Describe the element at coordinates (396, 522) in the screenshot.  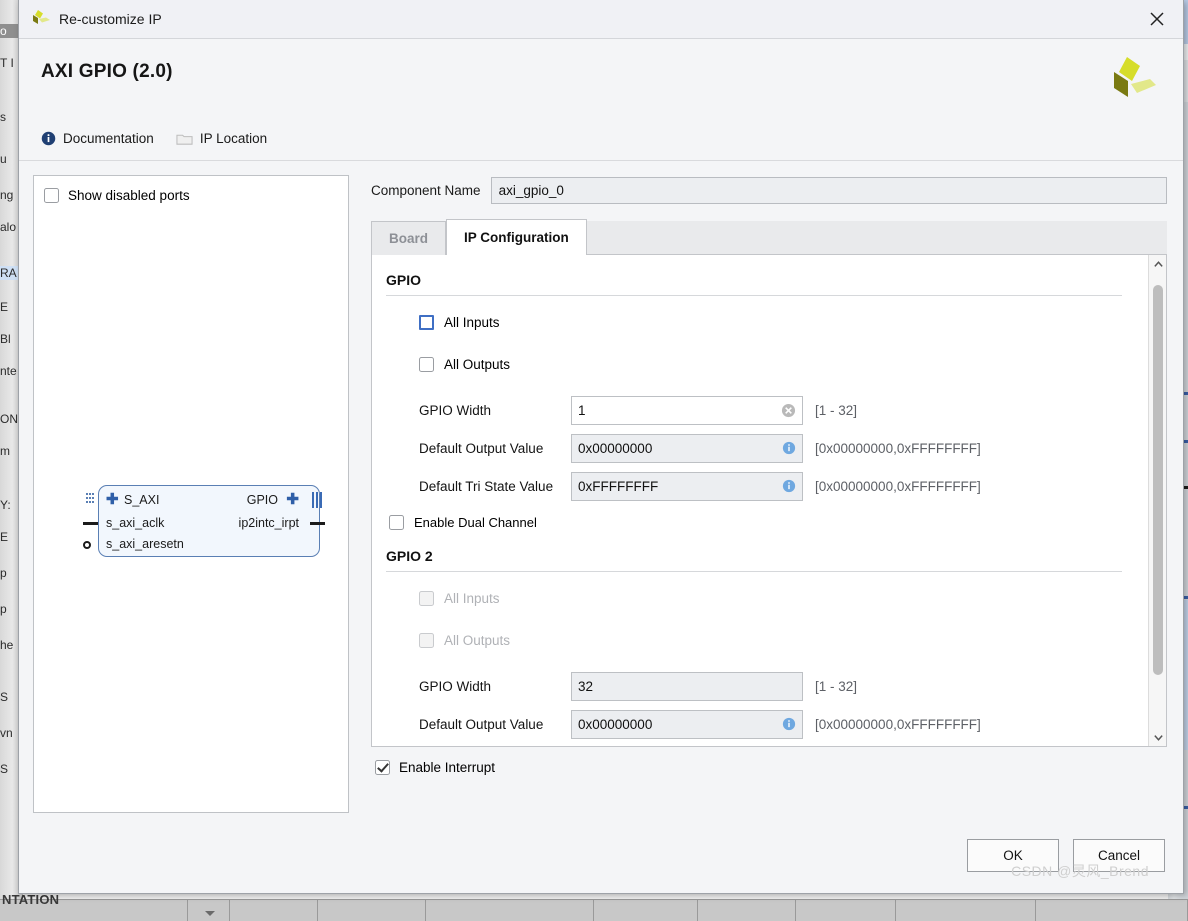
I see `enable-dual-channel-checkbox` at that location.